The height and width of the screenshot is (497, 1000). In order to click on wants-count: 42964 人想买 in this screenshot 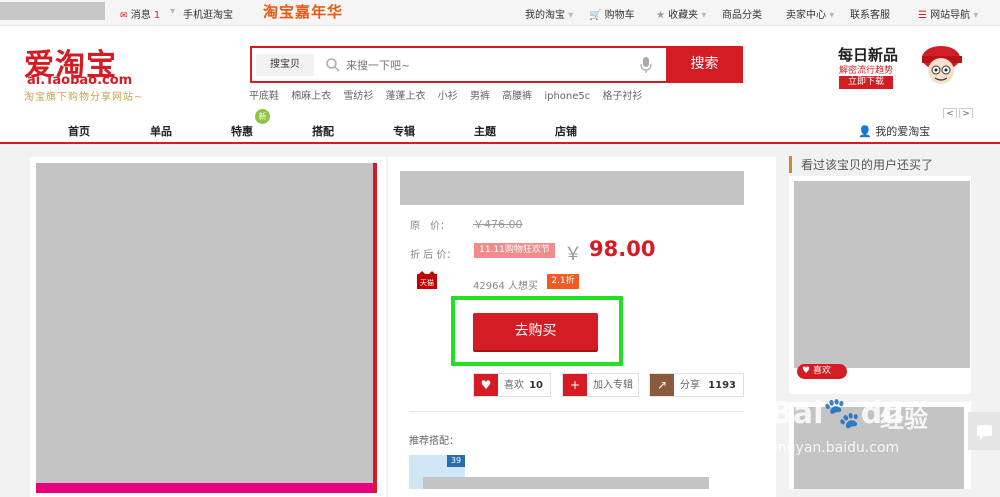, I will do `click(505, 286)`.